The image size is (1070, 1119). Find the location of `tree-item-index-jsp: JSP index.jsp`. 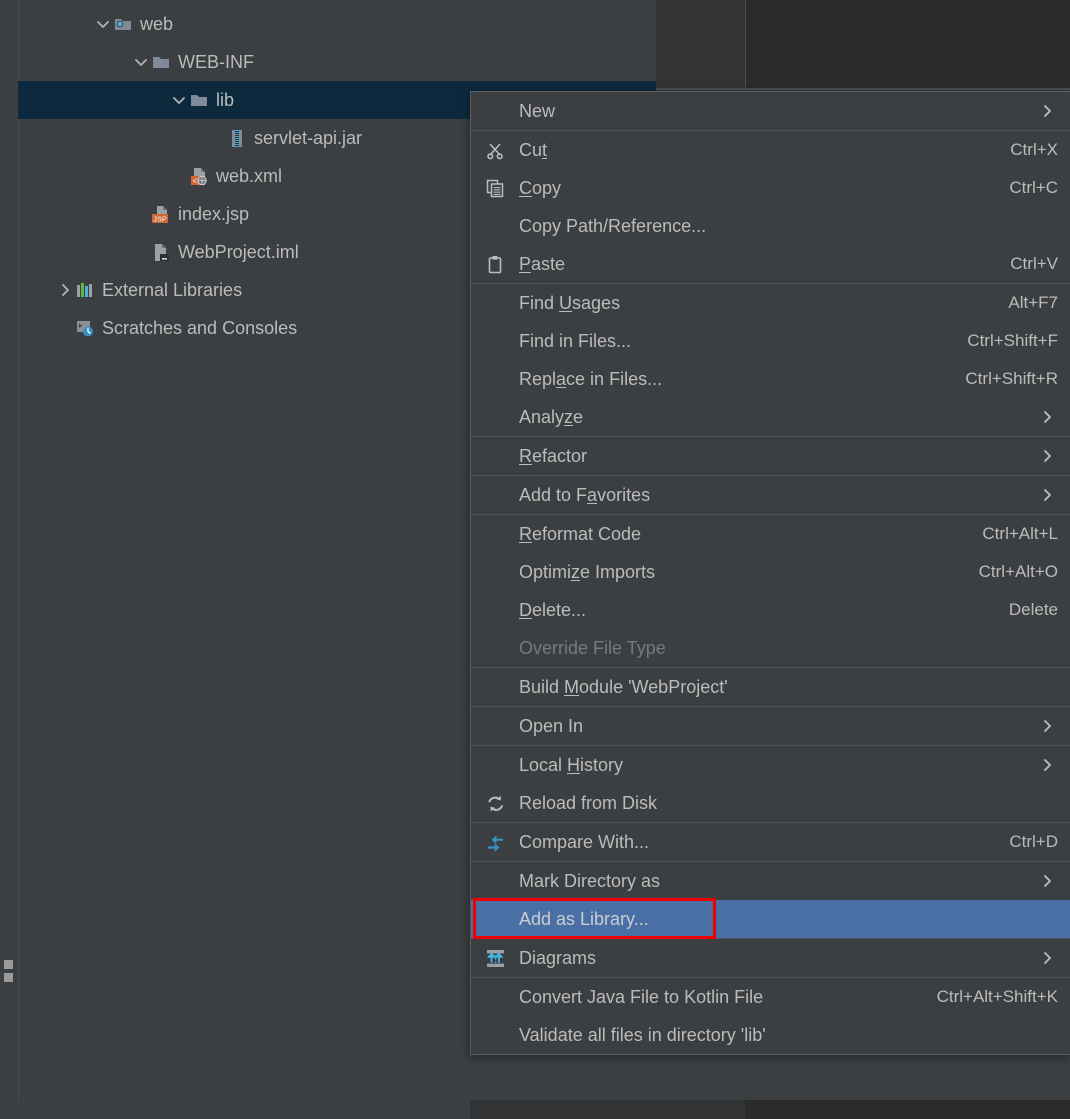

tree-item-index-jsp: JSP index.jsp is located at coordinates (133, 214).